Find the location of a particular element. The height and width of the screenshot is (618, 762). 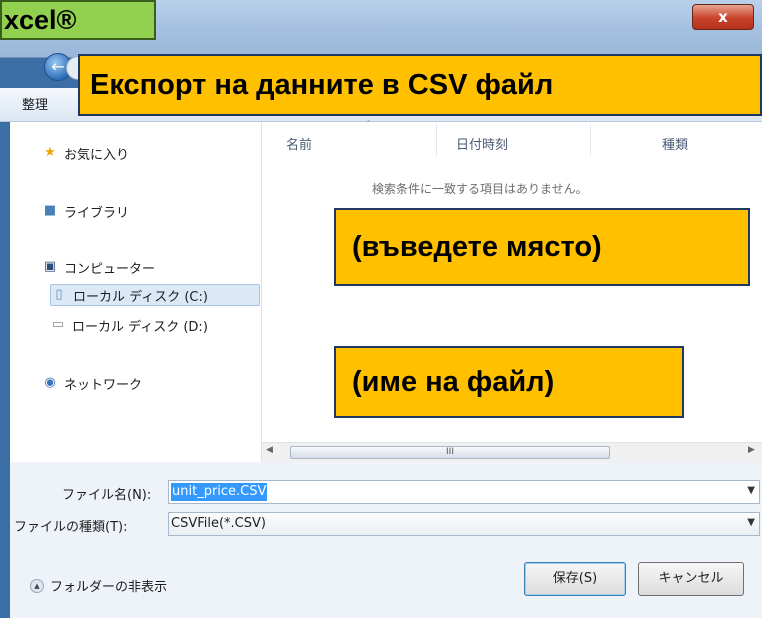

save-button: 保存(S) is located at coordinates (575, 579).